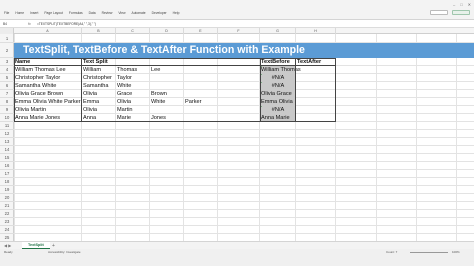 Image resolution: width=474 pixels, height=266 pixels. What do you see at coordinates (429, 252) in the screenshot?
I see `zoom-slider` at bounding box center [429, 252].